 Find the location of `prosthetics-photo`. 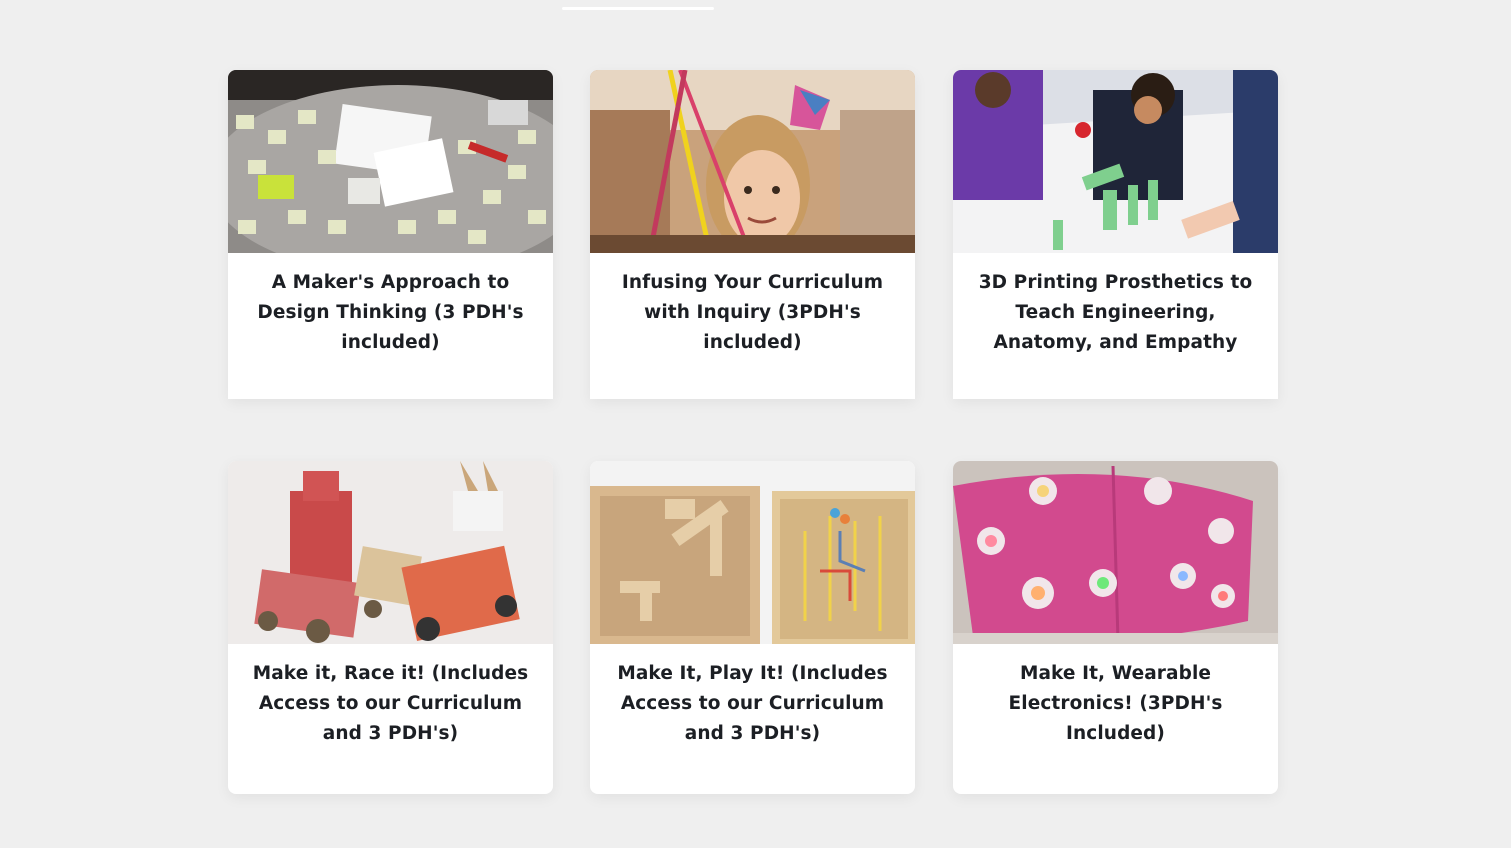

prosthetics-photo is located at coordinates (1115, 161).